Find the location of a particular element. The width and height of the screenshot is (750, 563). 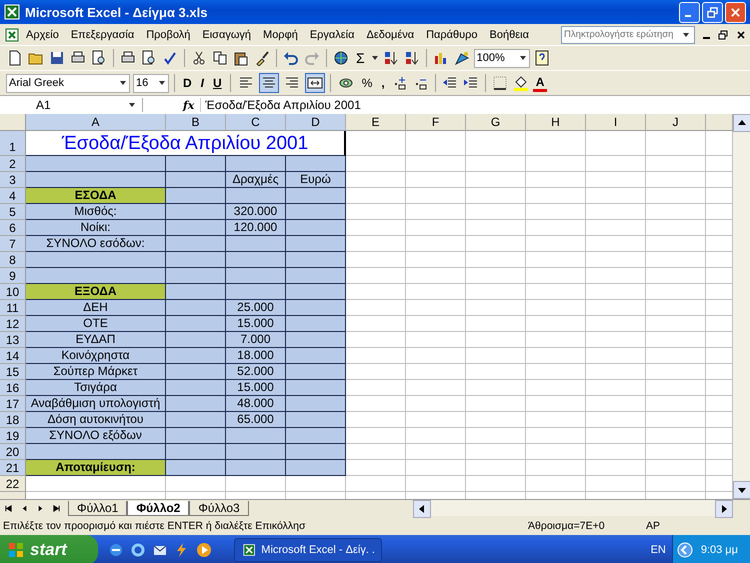

chevron-icon is located at coordinates (684, 550).